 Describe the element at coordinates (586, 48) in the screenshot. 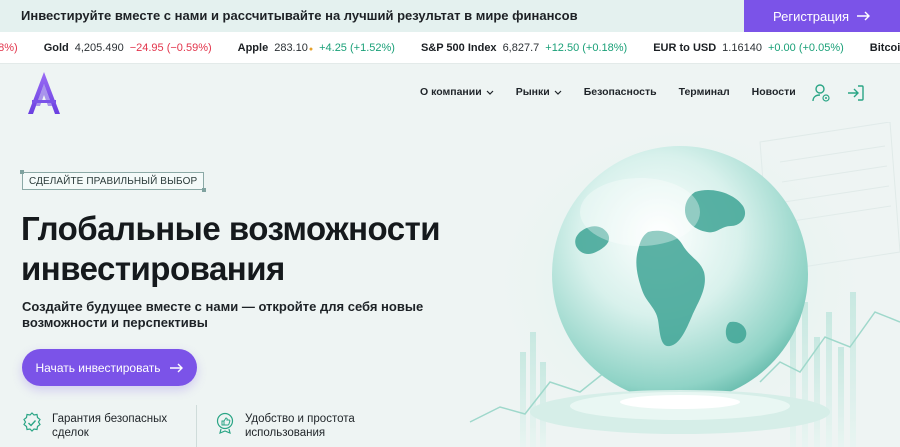

I see `ticker-change: +12.50 (+0.18%)` at that location.